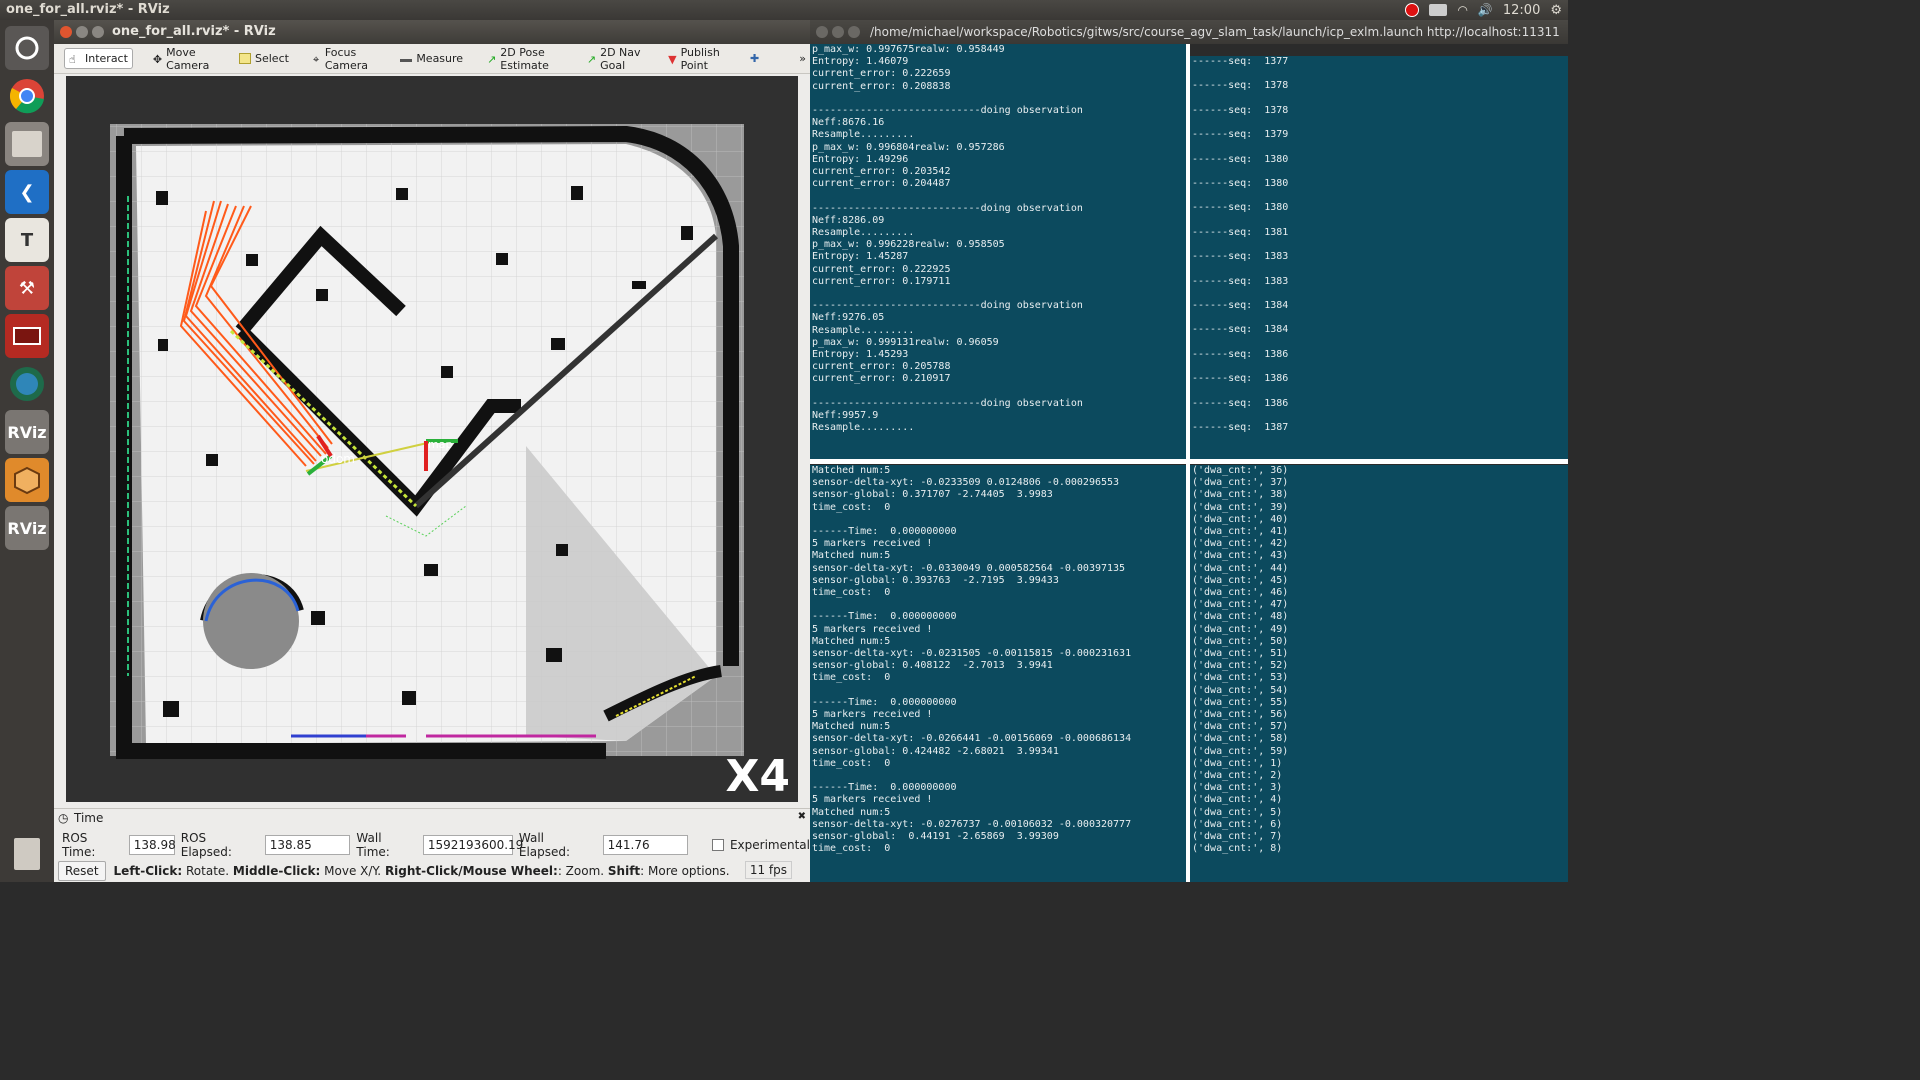 This screenshot has height=1080, width=1920. What do you see at coordinates (72, 59) in the screenshot?
I see `hand-icon: ☝` at bounding box center [72, 59].